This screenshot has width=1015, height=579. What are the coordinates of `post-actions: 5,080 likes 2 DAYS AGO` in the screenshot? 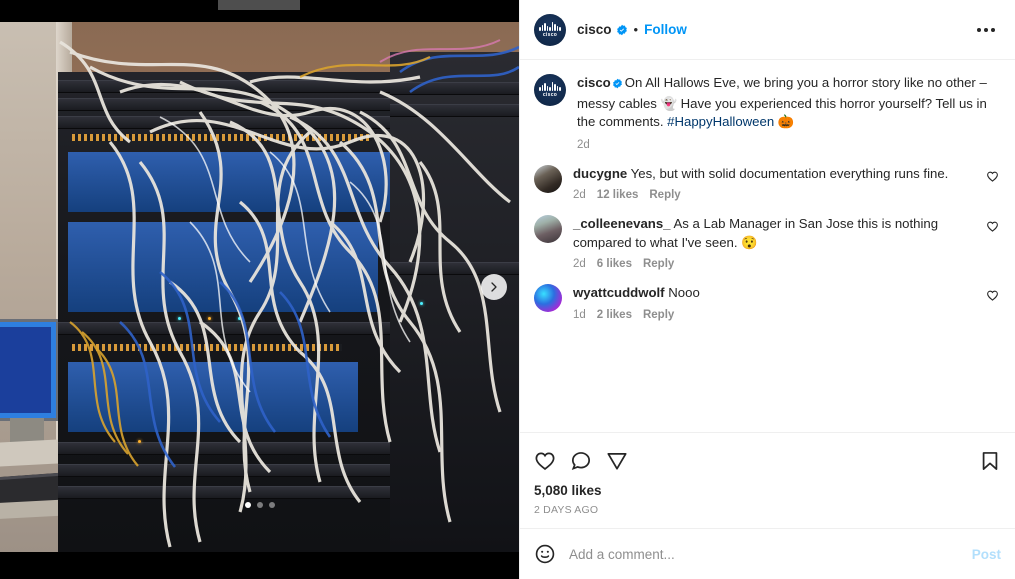 It's located at (767, 480).